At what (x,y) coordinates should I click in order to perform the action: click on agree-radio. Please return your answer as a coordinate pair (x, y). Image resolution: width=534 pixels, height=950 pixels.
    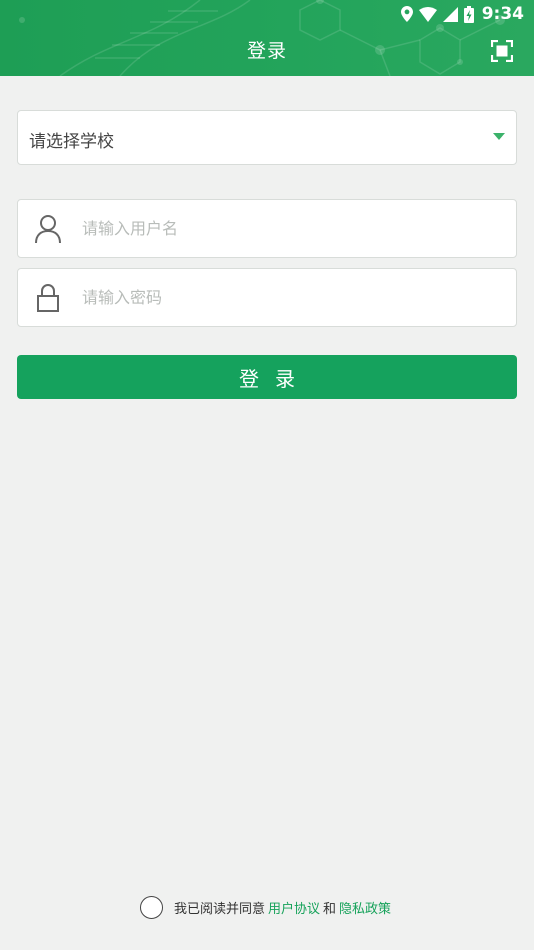
    Looking at the image, I should click on (151, 907).